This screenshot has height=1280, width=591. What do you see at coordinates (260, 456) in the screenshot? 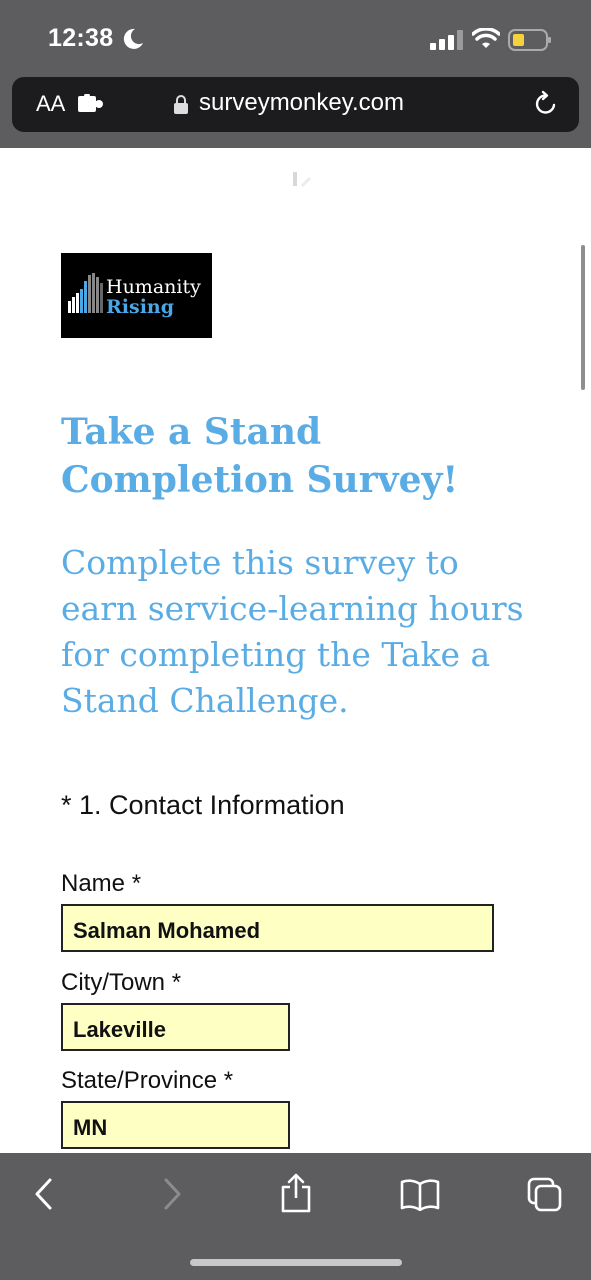
I see `survey-title: Take a Stand Completion Survey!` at bounding box center [260, 456].